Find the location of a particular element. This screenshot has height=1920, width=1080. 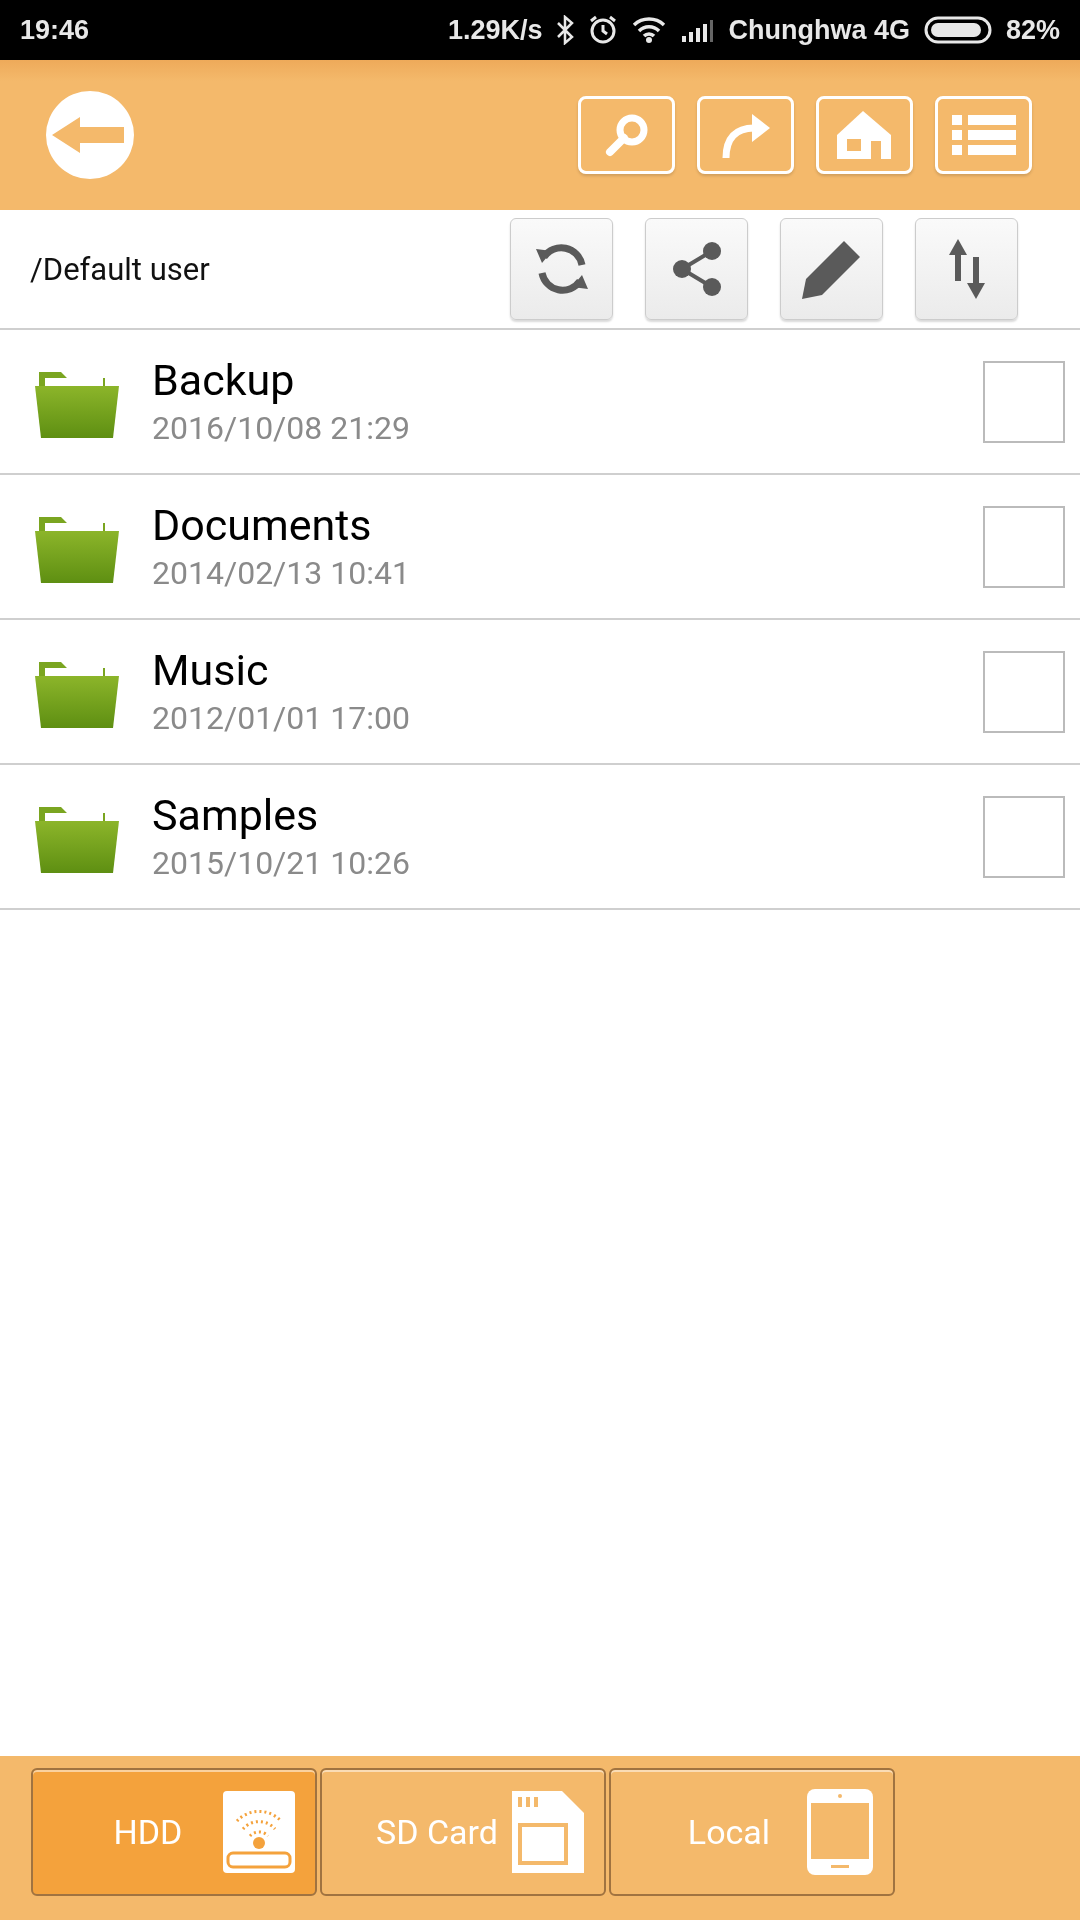

storage-tab: Local is located at coordinates (752, 1832).